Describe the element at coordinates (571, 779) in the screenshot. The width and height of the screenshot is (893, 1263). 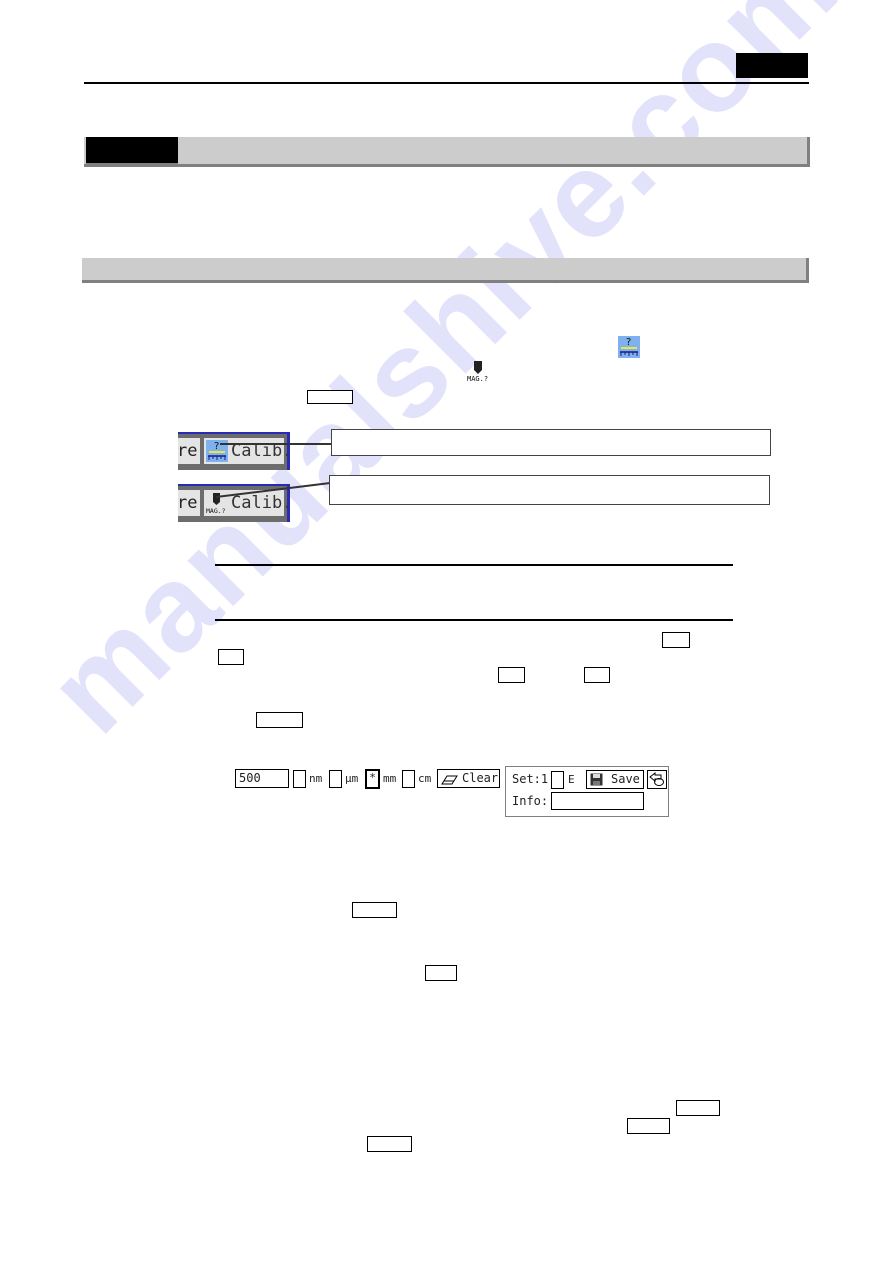
I see `e-label: E` at that location.